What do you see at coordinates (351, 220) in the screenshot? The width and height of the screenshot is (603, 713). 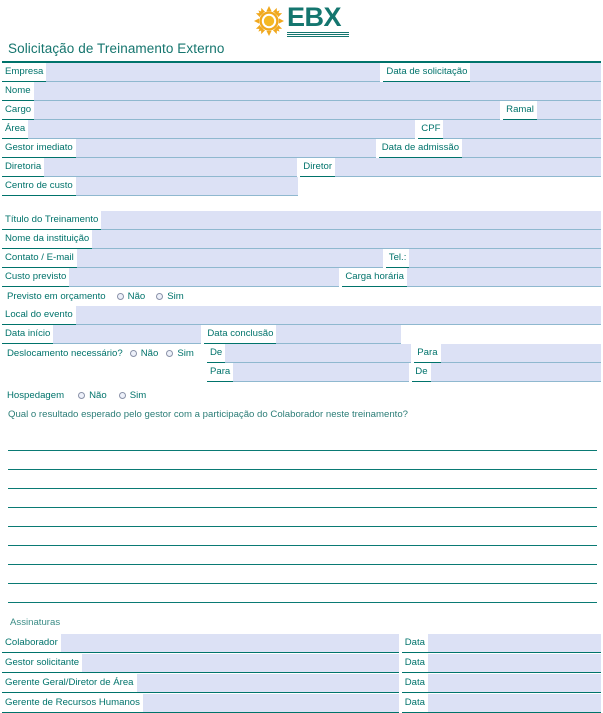 I see `titulo-treinamento-input` at bounding box center [351, 220].